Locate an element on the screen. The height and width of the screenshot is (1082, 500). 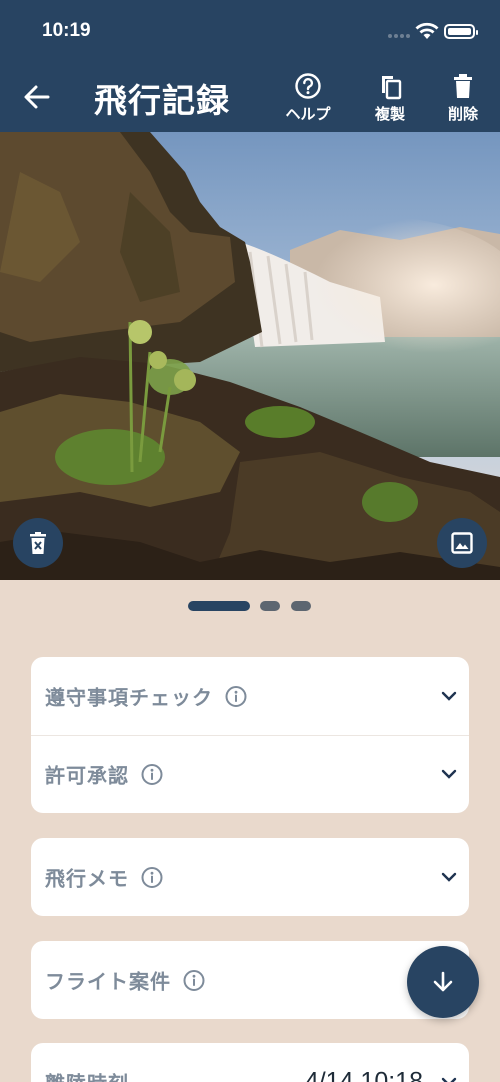
compliance-check-row: 遵守事項チェック is located at coordinates (250, 696).